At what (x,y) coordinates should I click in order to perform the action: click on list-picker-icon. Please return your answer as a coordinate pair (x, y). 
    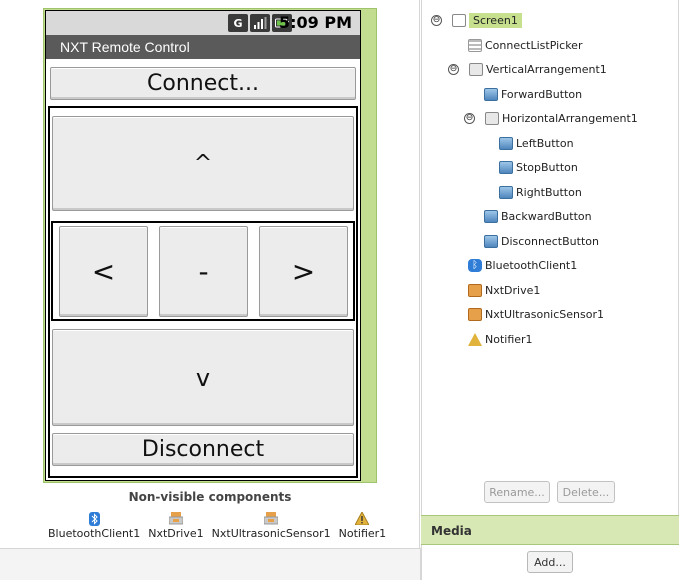
    Looking at the image, I should click on (475, 45).